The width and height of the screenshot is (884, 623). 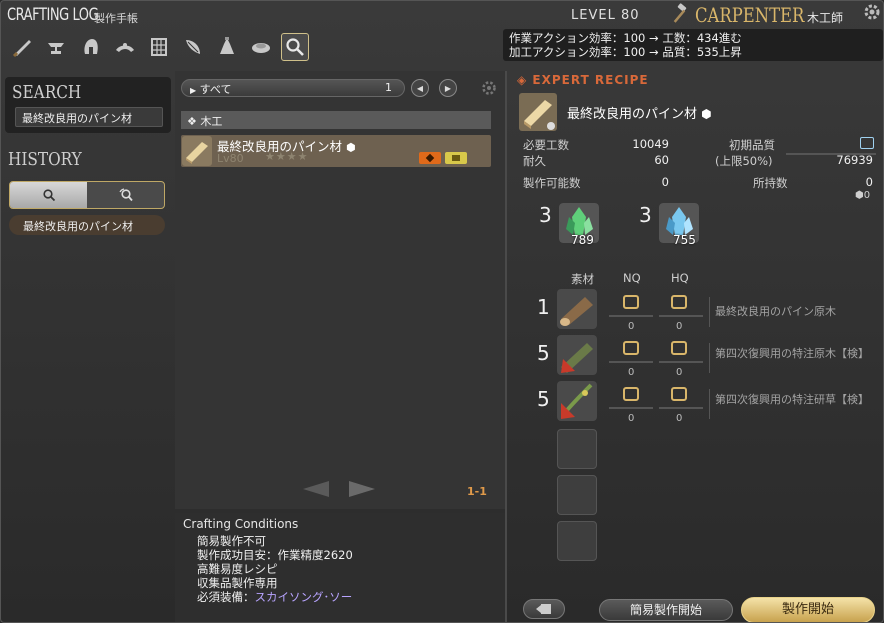 I want to click on search-section: SEARCH 最終改良用のパイン材, so click(x=88, y=105).